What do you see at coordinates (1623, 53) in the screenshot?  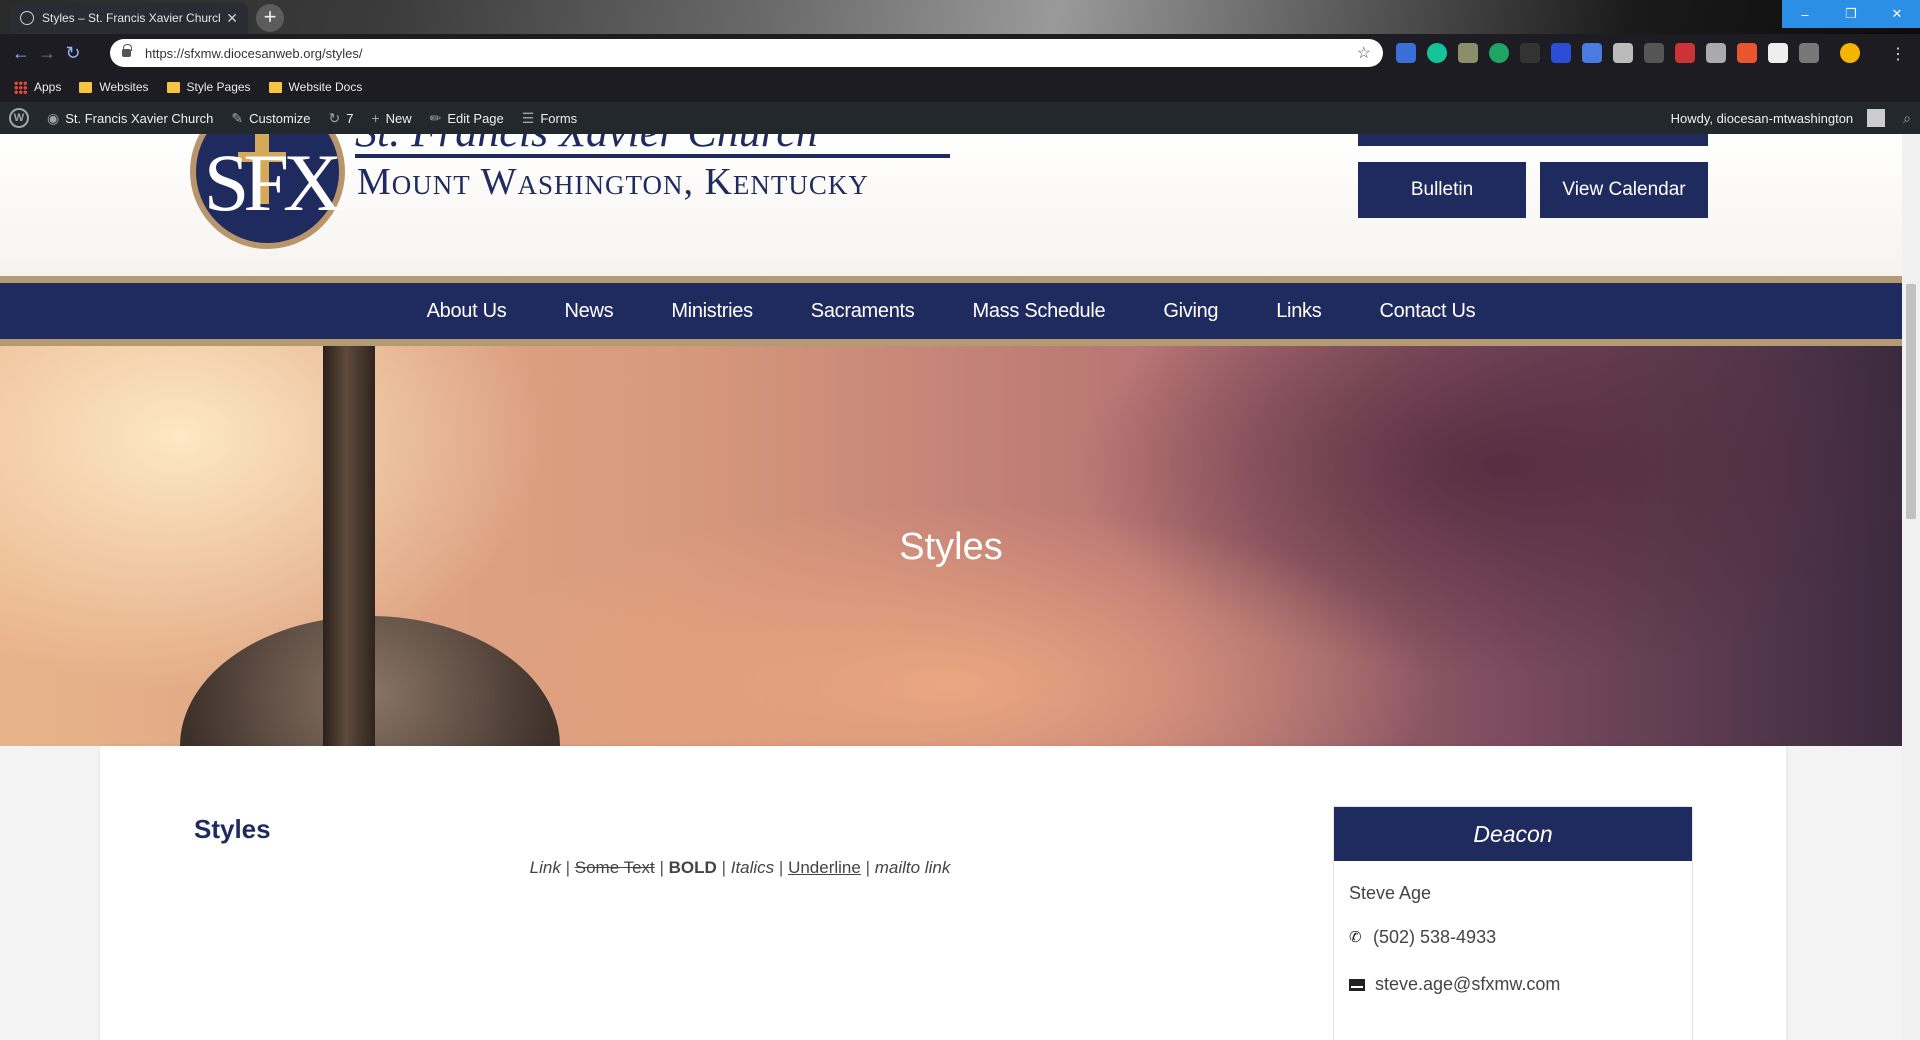 I see `extension-camera-icon` at bounding box center [1623, 53].